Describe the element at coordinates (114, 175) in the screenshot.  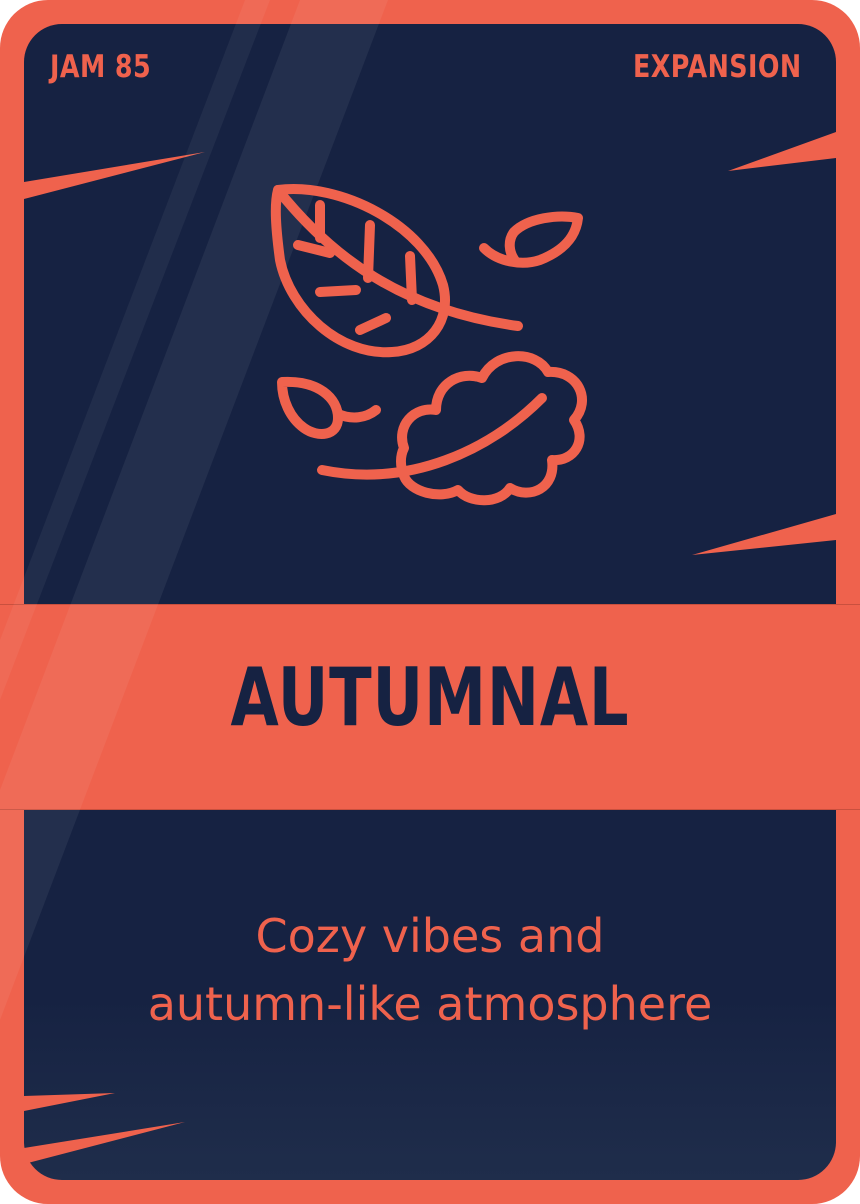
I see `spike-top-left` at that location.